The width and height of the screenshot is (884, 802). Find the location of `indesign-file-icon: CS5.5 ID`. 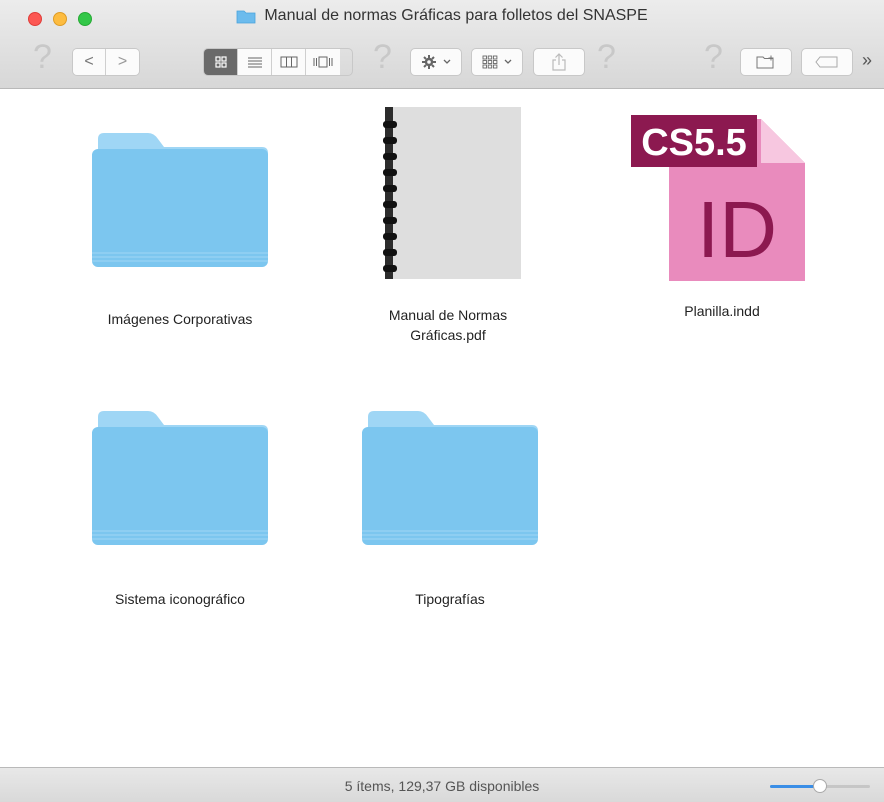

indesign-file-icon: CS5.5 ID is located at coordinates (718, 198).